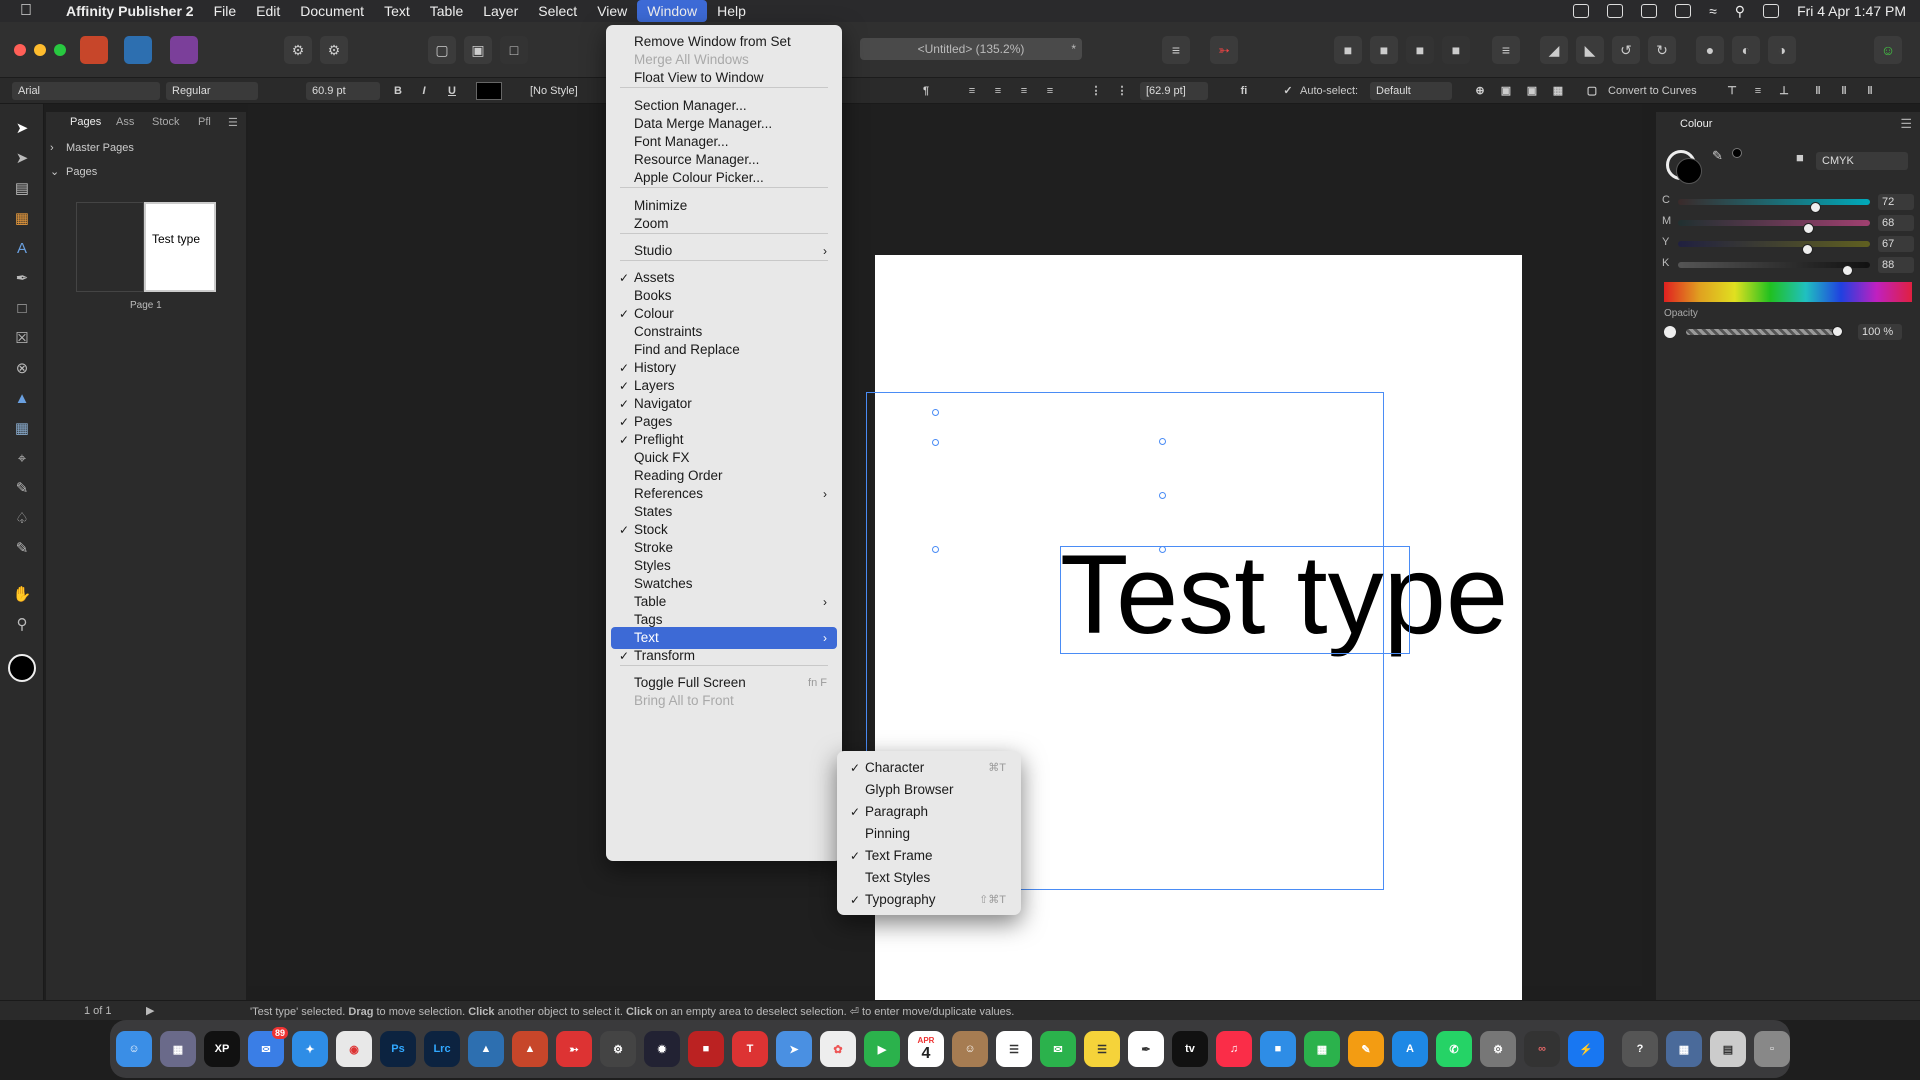 The image size is (1920, 1080). What do you see at coordinates (1818, 91) in the screenshot?
I see `distribute-h-icon: ‖` at bounding box center [1818, 91].